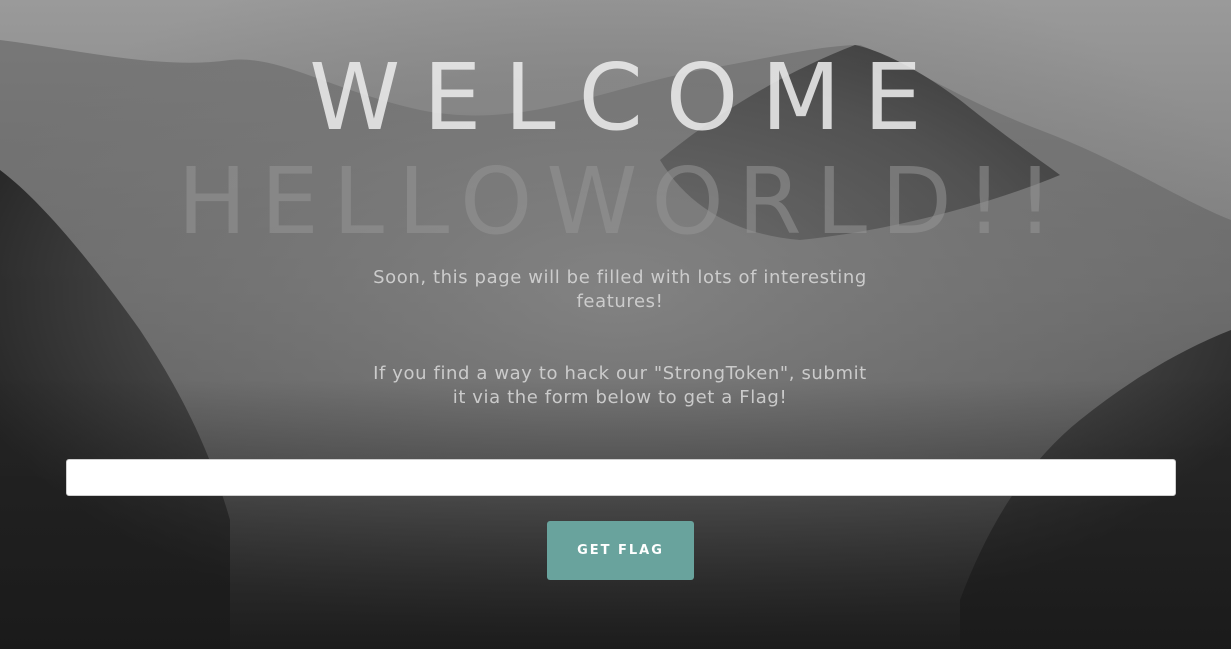 The width and height of the screenshot is (1231, 649). I want to click on get-flag-button: GET FLAG, so click(620, 550).